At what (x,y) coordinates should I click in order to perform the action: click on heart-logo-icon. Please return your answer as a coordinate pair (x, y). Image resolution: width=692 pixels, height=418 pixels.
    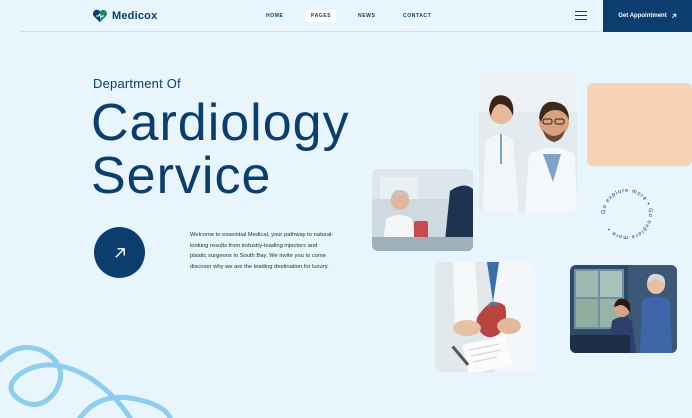
    Looking at the image, I should click on (100, 16).